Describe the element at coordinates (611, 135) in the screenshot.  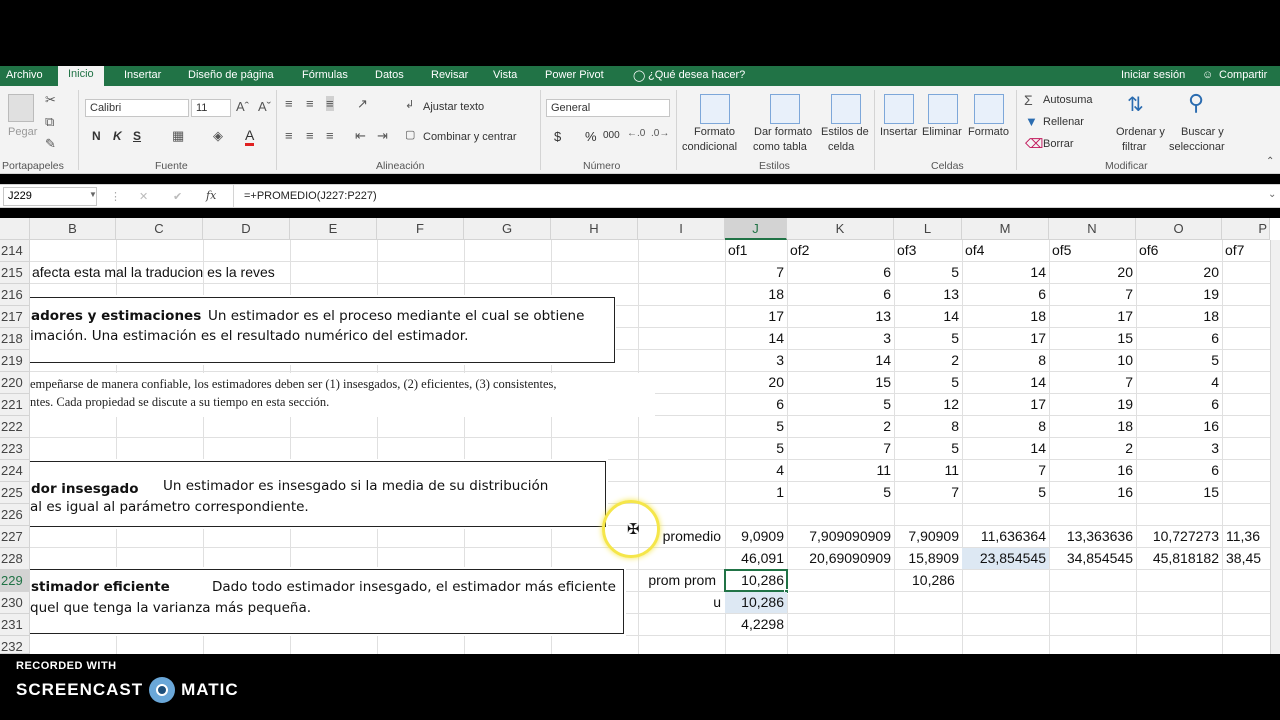
I see `thousands-button: 000` at that location.